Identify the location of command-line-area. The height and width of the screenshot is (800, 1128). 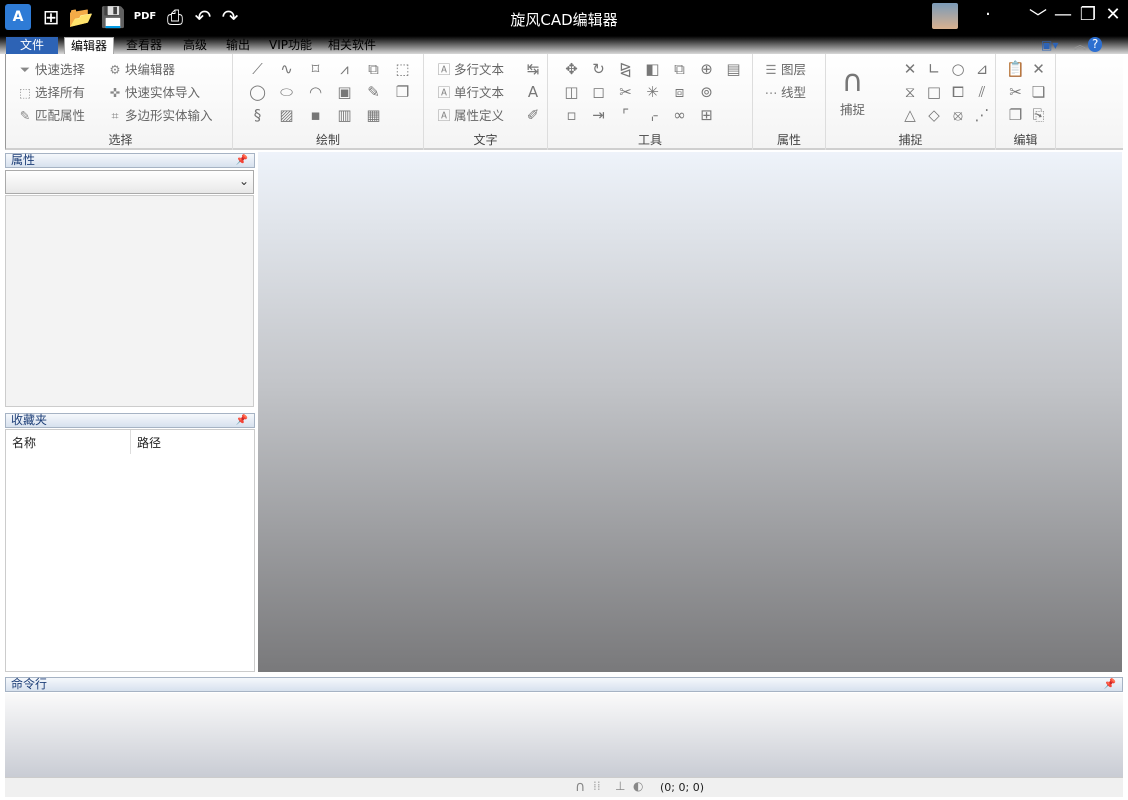
(564, 735).